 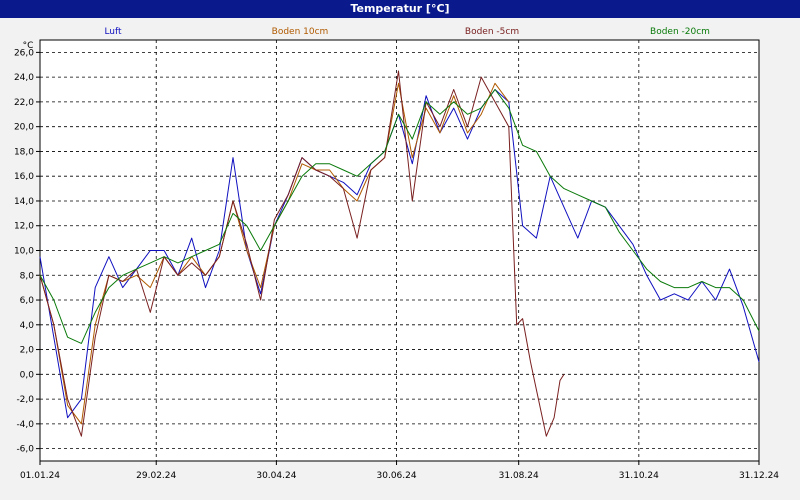 I want to click on y-tick-label: 22,0, so click(x=24, y=103).